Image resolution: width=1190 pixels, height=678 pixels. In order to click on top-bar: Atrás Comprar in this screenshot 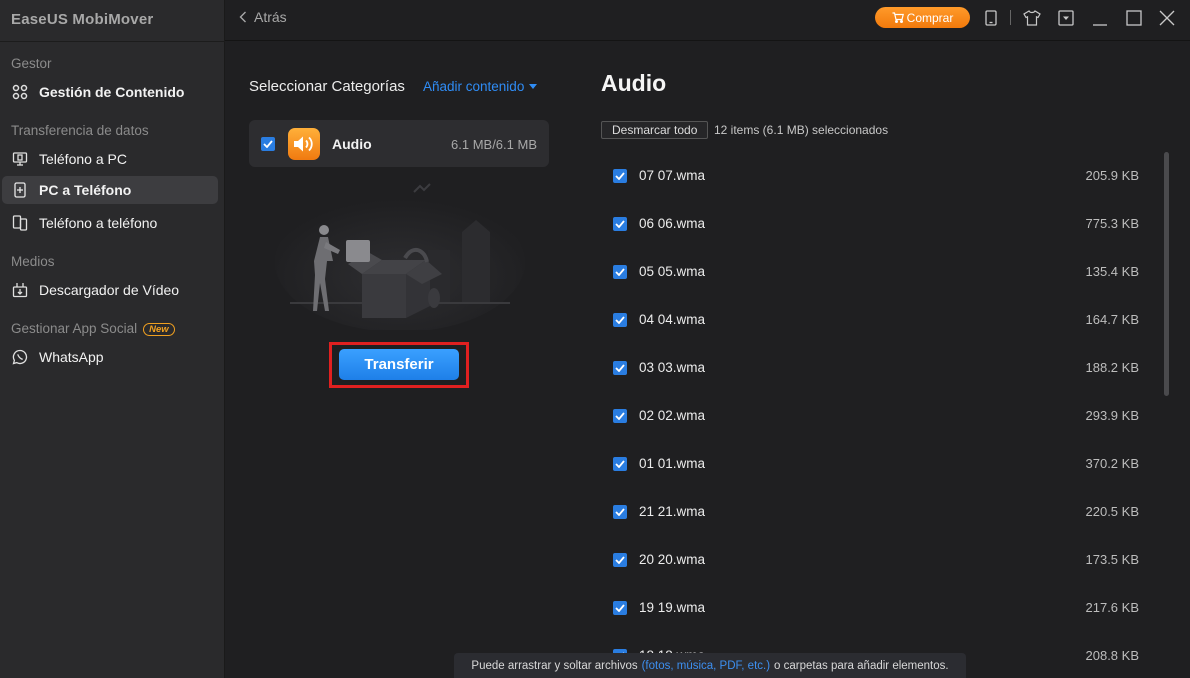, I will do `click(707, 20)`.